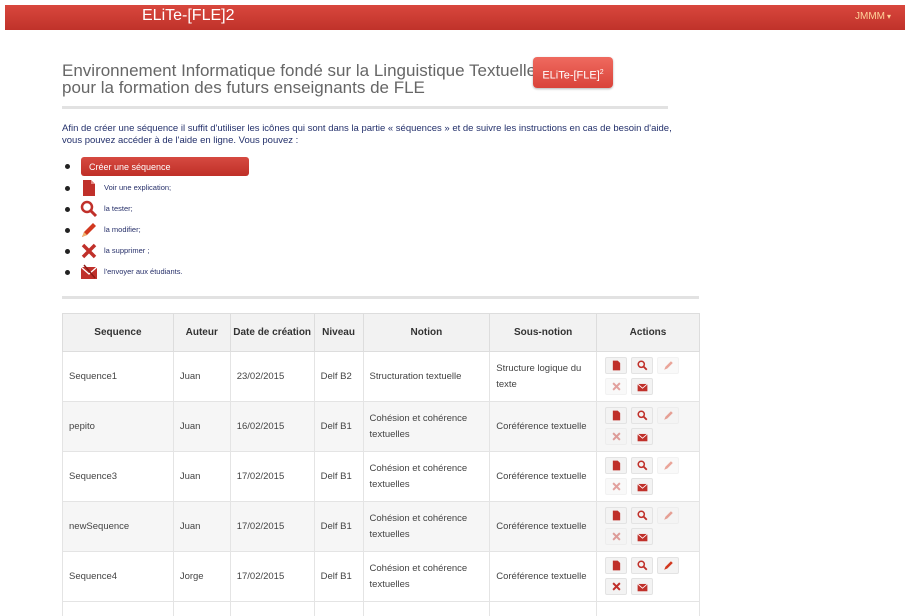  Describe the element at coordinates (543, 332) in the screenshot. I see `col-header-sous-notion: Sous-notion` at that location.